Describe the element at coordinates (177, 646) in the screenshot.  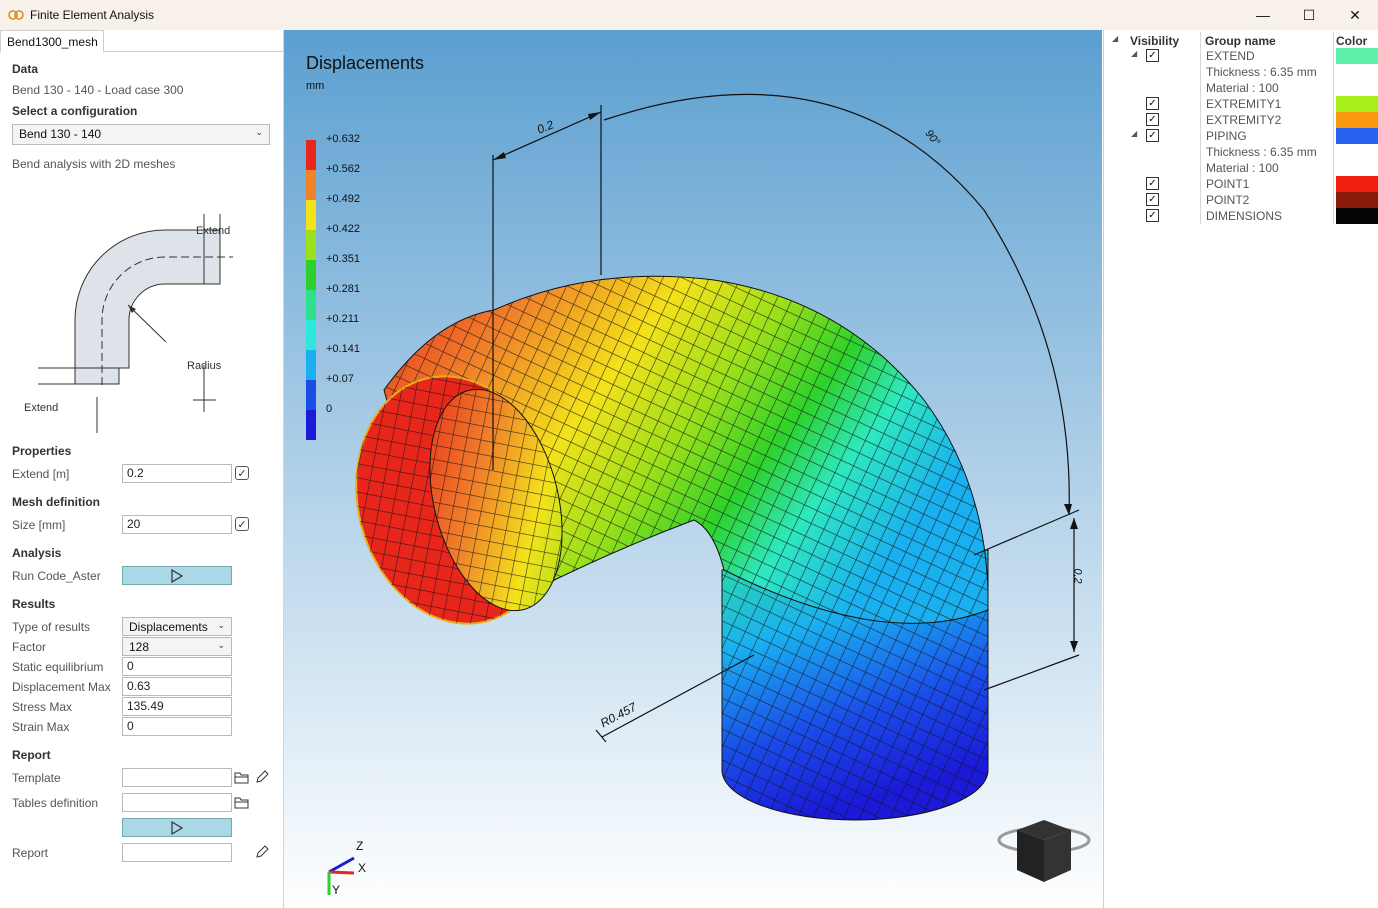
I see `factor-select: 128 ⌄` at that location.